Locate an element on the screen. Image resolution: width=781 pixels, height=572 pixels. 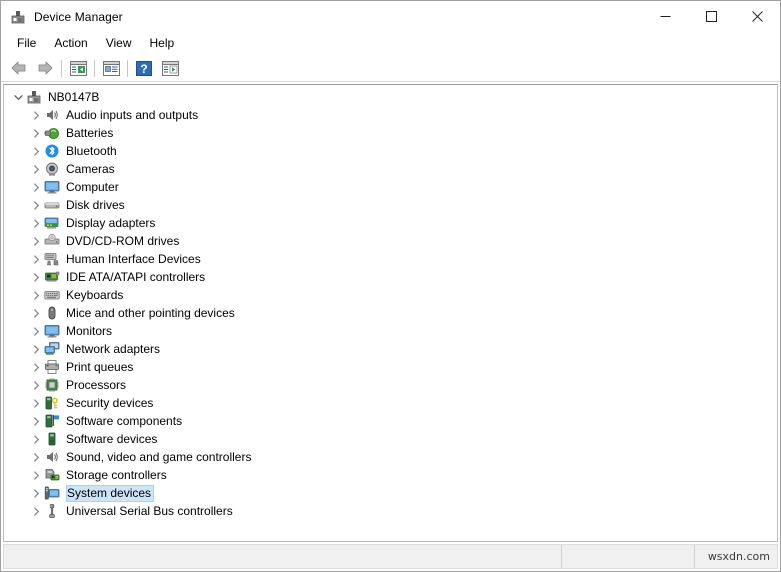
software-device-icon is located at coordinates (52, 439).